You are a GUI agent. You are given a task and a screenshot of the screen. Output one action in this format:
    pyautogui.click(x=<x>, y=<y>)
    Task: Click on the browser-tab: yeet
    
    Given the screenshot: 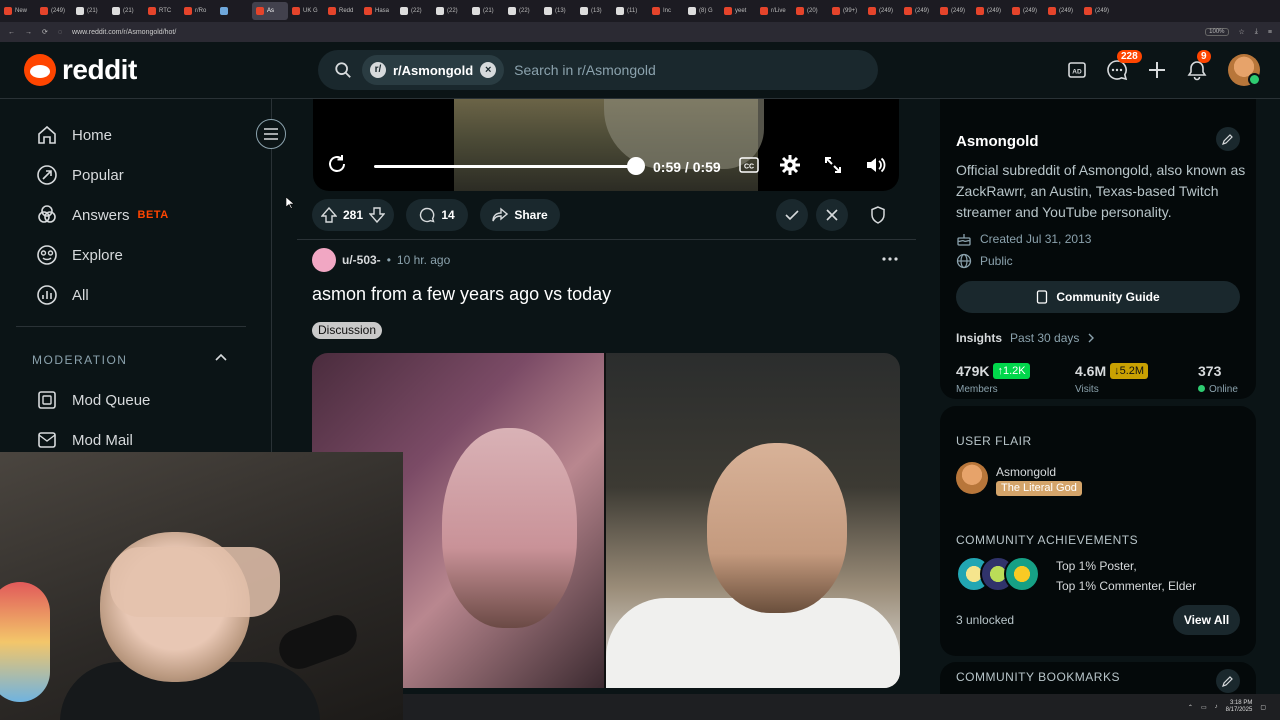 What is the action you would take?
    pyautogui.click(x=738, y=11)
    